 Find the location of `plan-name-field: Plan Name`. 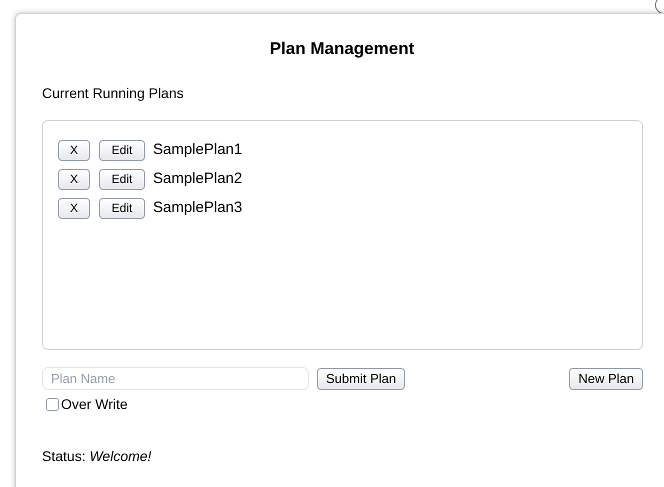

plan-name-field: Plan Name is located at coordinates (175, 378).